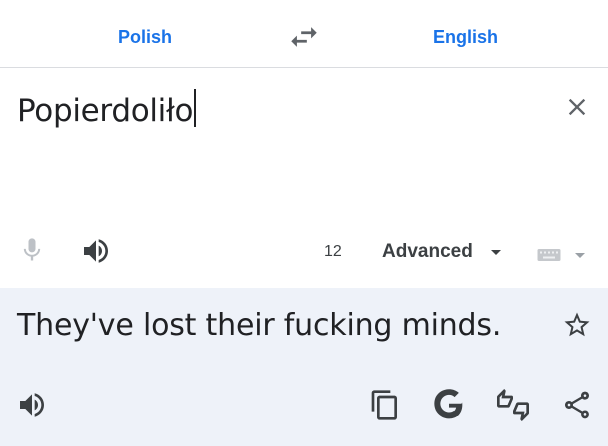 This screenshot has width=608, height=446. I want to click on share-icon, so click(577, 405).